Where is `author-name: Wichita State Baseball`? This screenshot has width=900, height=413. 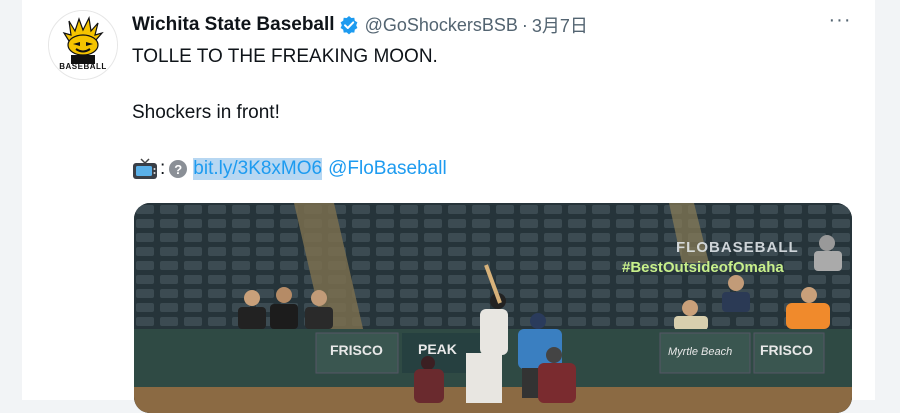
author-name: Wichita State Baseball is located at coordinates (233, 25).